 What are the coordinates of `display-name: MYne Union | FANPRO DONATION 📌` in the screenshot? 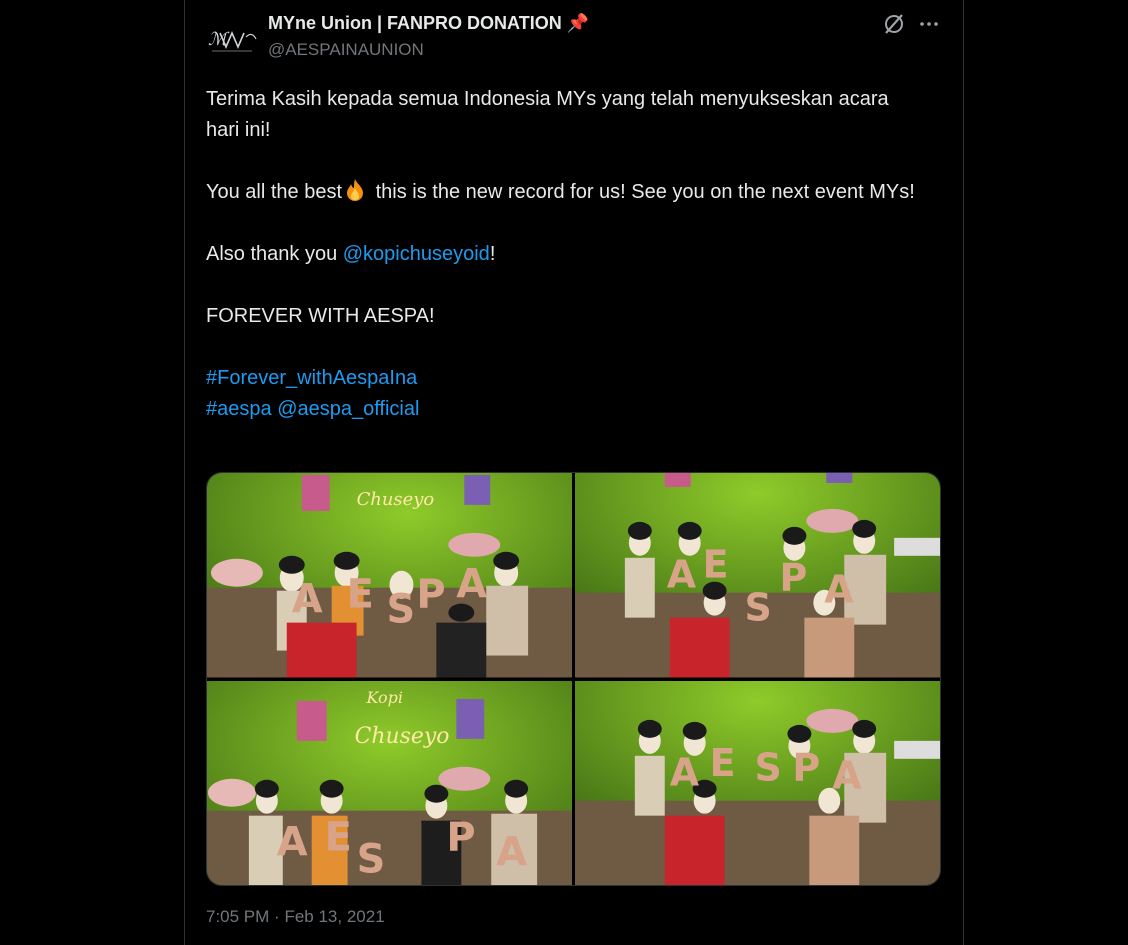 It's located at (428, 23).